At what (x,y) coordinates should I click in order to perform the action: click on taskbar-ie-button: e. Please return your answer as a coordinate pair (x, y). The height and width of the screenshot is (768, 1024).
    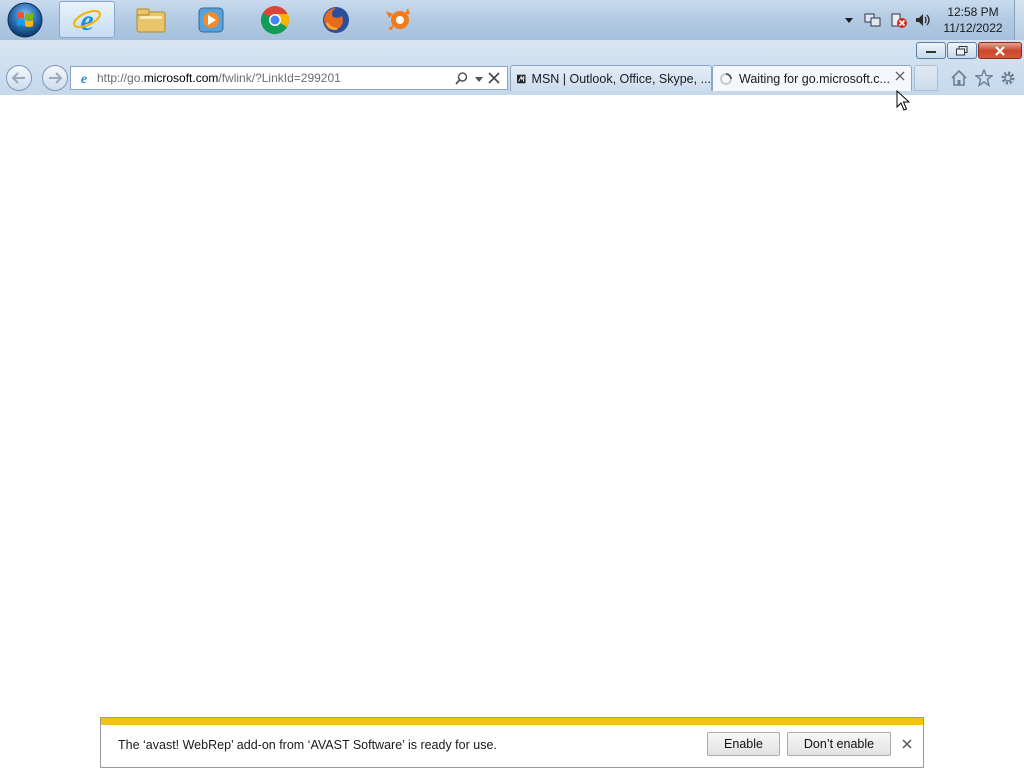
    Looking at the image, I should click on (87, 19).